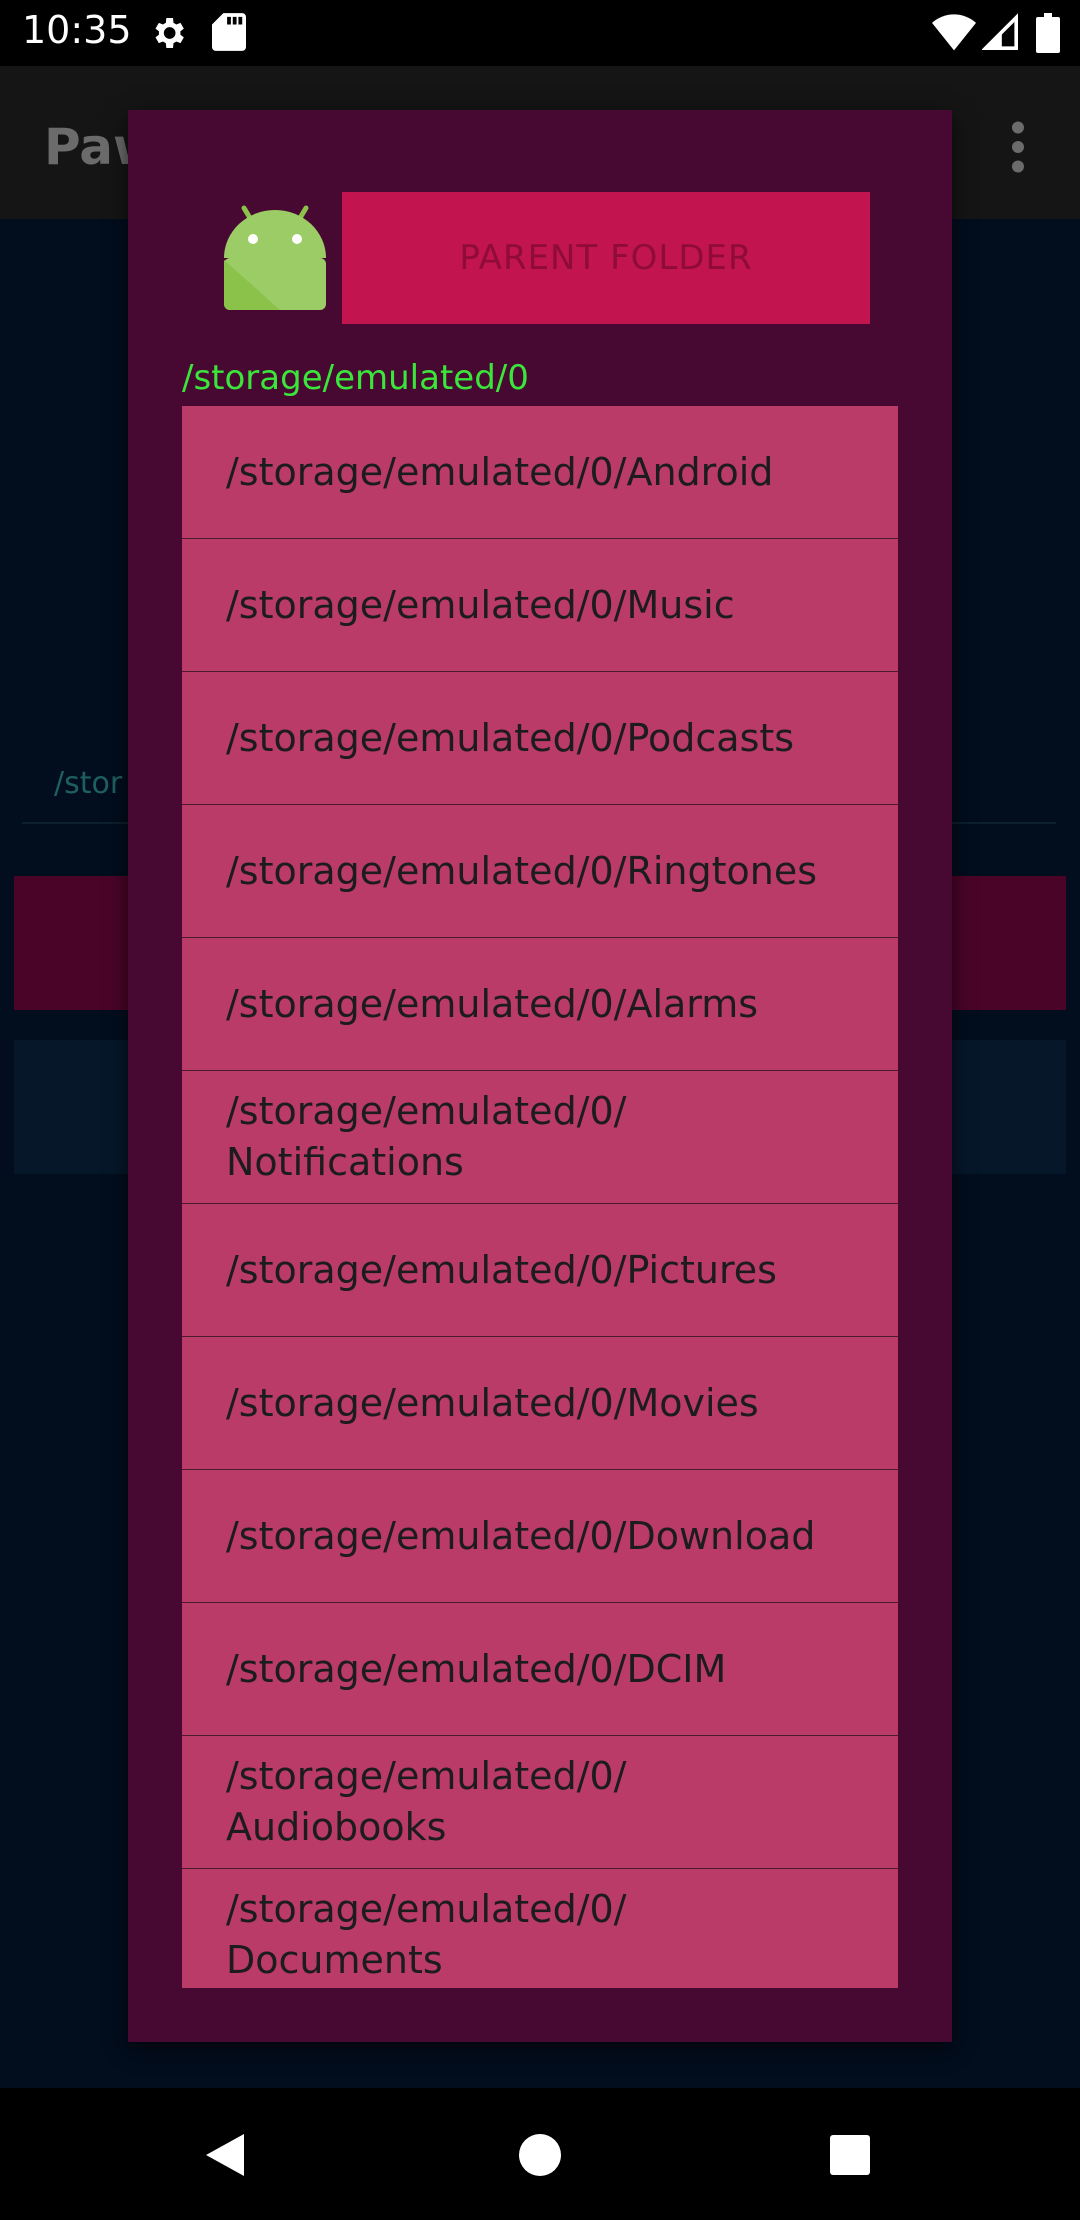  What do you see at coordinates (492, 1402) in the screenshot?
I see `folder-path-label: /storage/emulated/0/Movies` at bounding box center [492, 1402].